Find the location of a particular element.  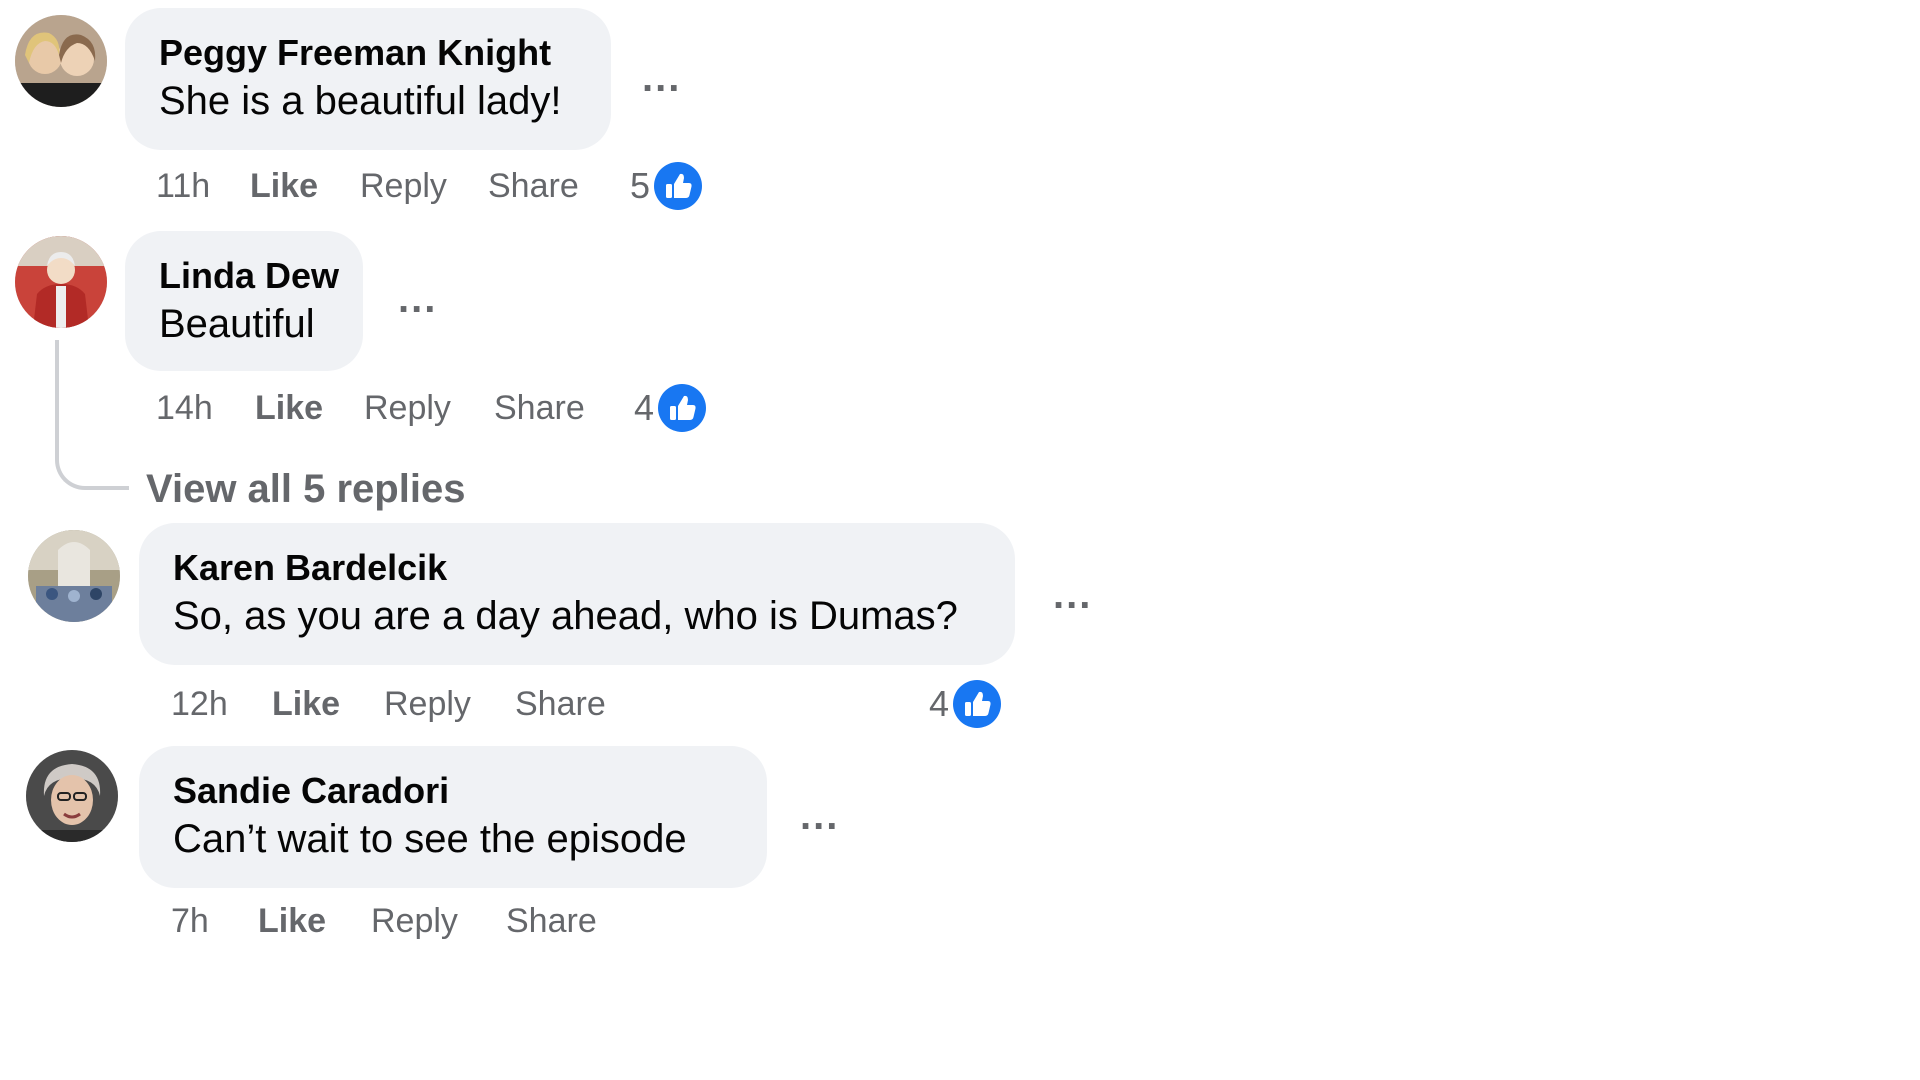

comment-actions: 7h Like Reply Share is located at coordinates (451, 921).